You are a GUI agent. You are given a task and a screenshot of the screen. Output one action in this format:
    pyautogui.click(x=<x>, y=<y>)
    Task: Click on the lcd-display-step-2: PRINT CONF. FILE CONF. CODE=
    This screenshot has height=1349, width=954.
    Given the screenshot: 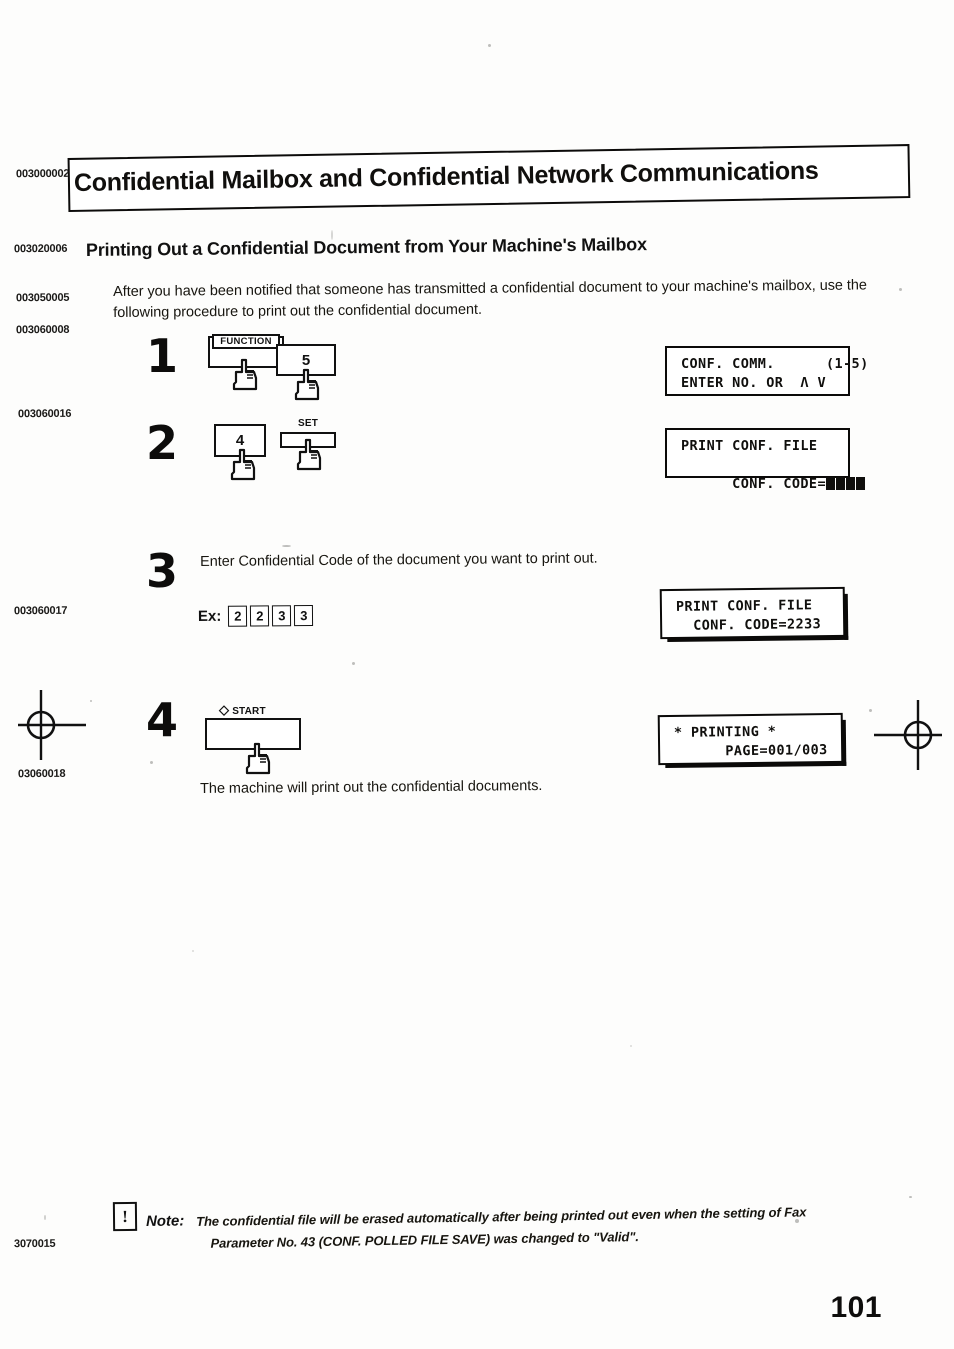 What is the action you would take?
    pyautogui.click(x=765, y=460)
    